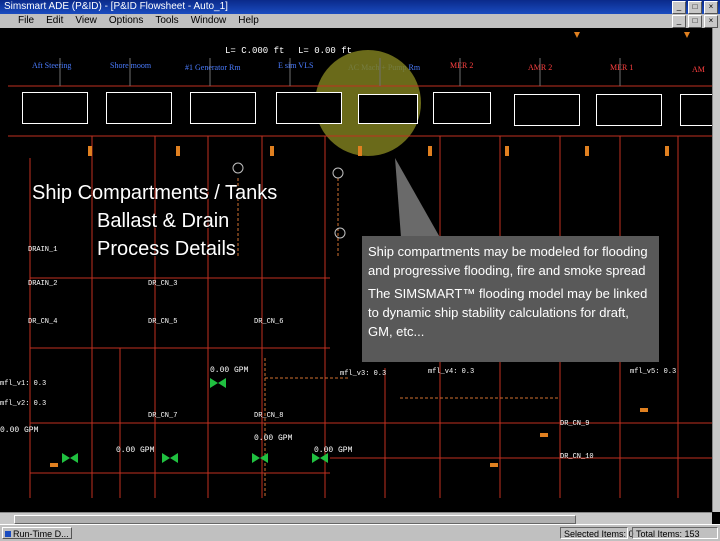 This screenshot has height=541, width=720. I want to click on menu-tools: Tools, so click(166, 21).